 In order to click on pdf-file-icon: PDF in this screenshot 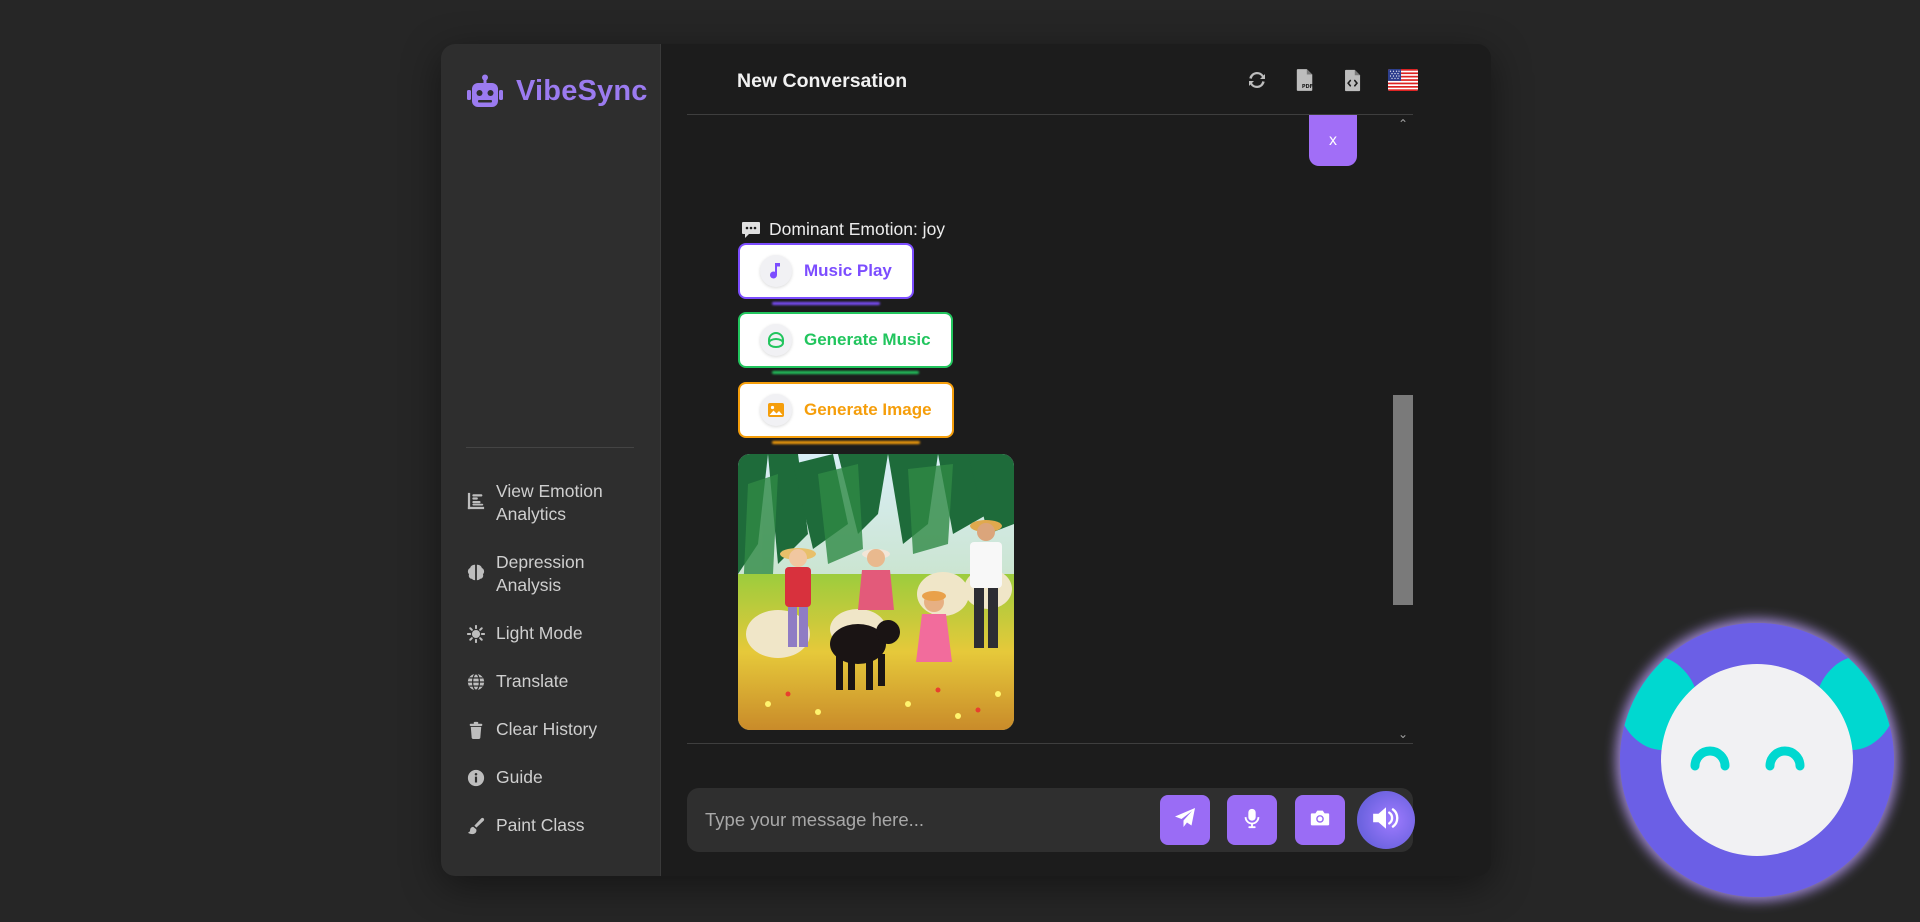, I will do `click(1305, 80)`.